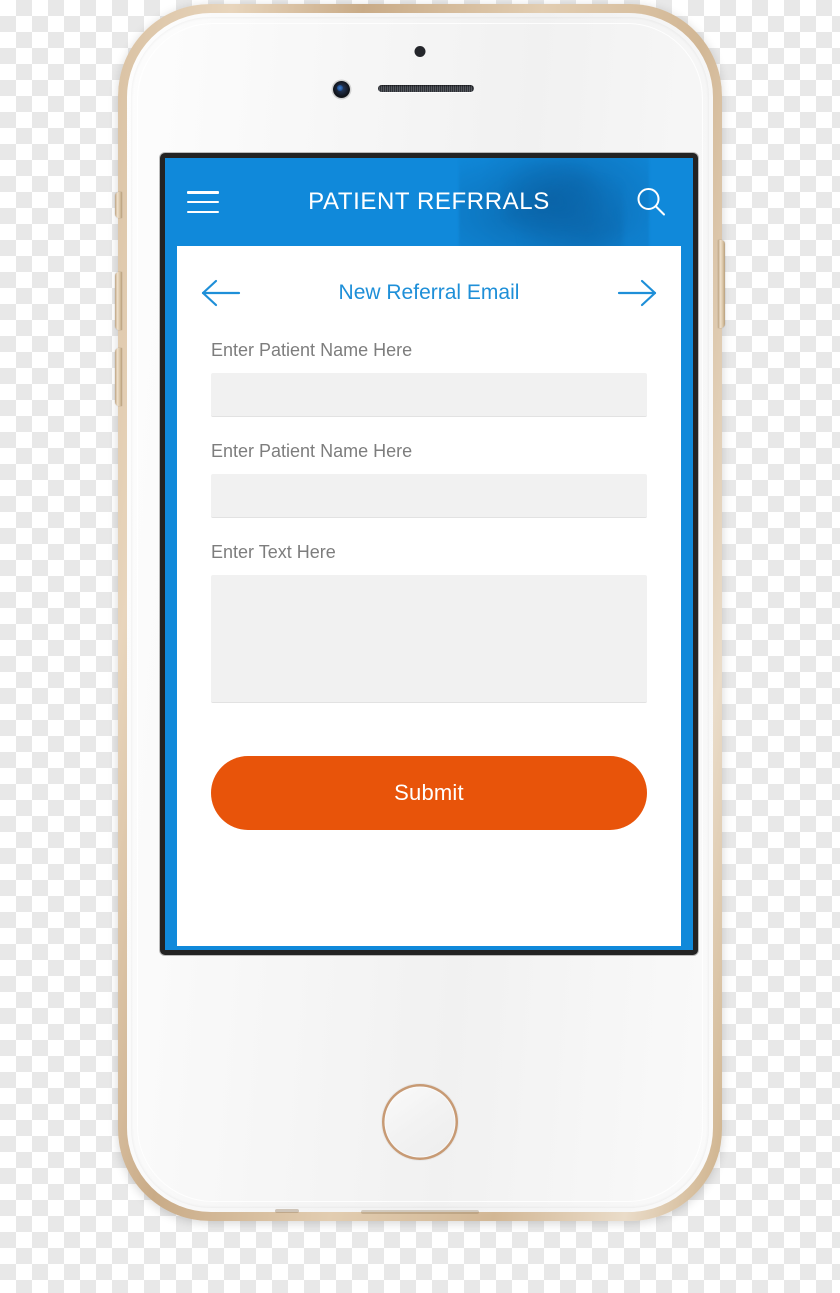  Describe the element at coordinates (273, 552) in the screenshot. I see `field-label: Enter Text Here` at that location.